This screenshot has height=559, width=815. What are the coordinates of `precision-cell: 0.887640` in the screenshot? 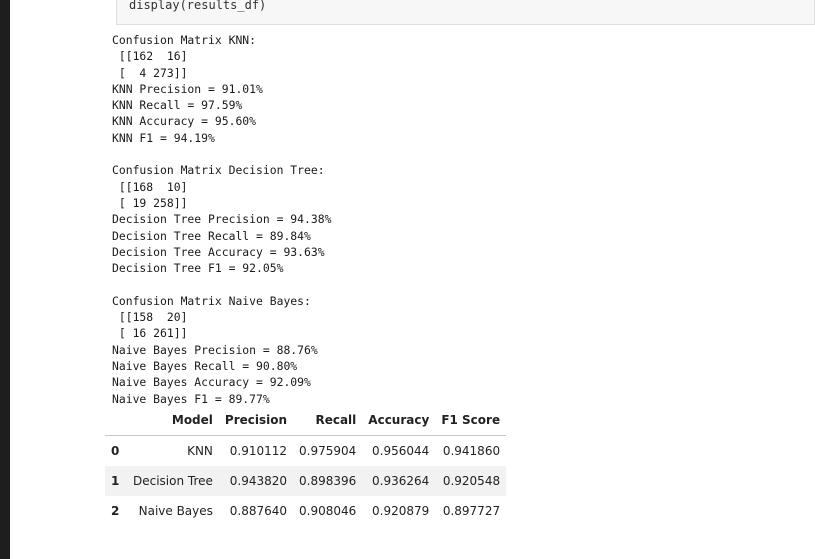 It's located at (256, 511).